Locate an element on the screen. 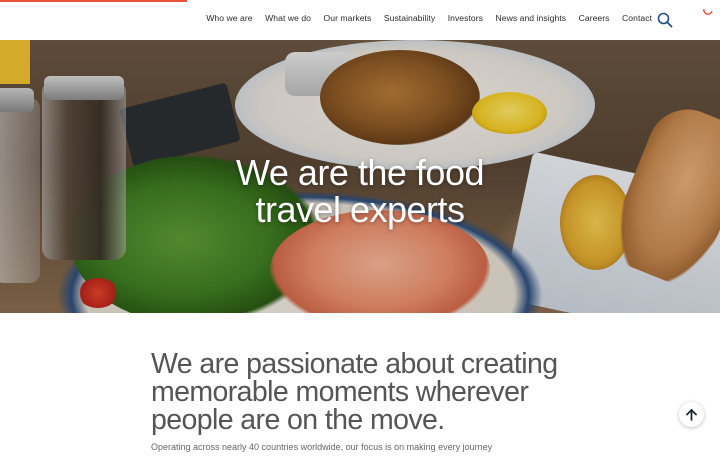 This screenshot has height=461, width=720. arrow-up-icon is located at coordinates (691, 415).